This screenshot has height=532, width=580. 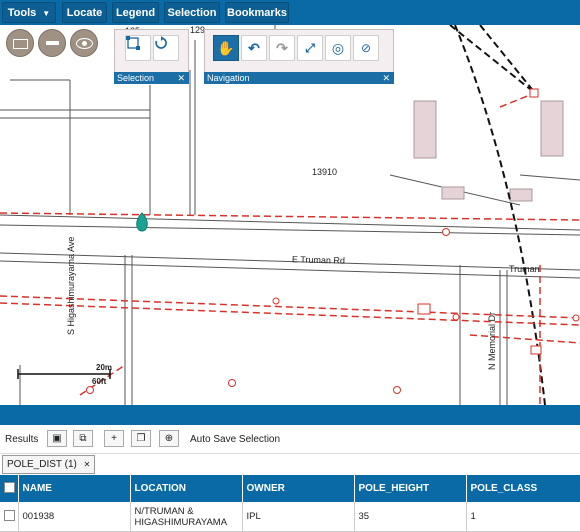 What do you see at coordinates (104, 367) in the screenshot?
I see `scale-label-meters: 20m` at bounding box center [104, 367].